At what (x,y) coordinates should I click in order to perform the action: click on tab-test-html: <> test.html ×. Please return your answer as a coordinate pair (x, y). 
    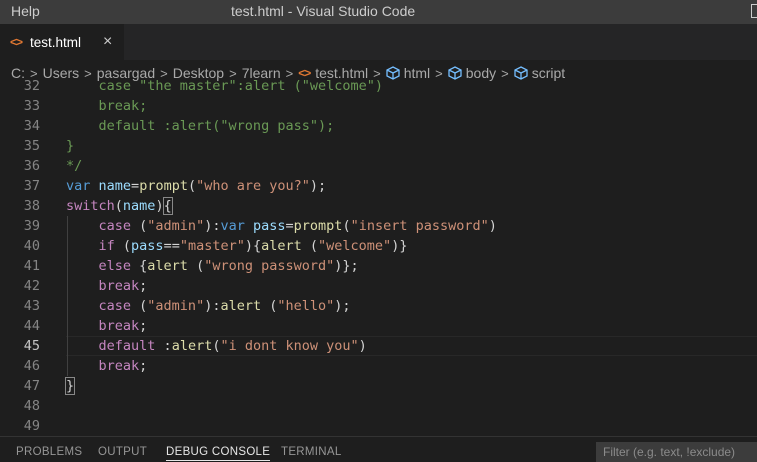
    Looking at the image, I should click on (62, 42).